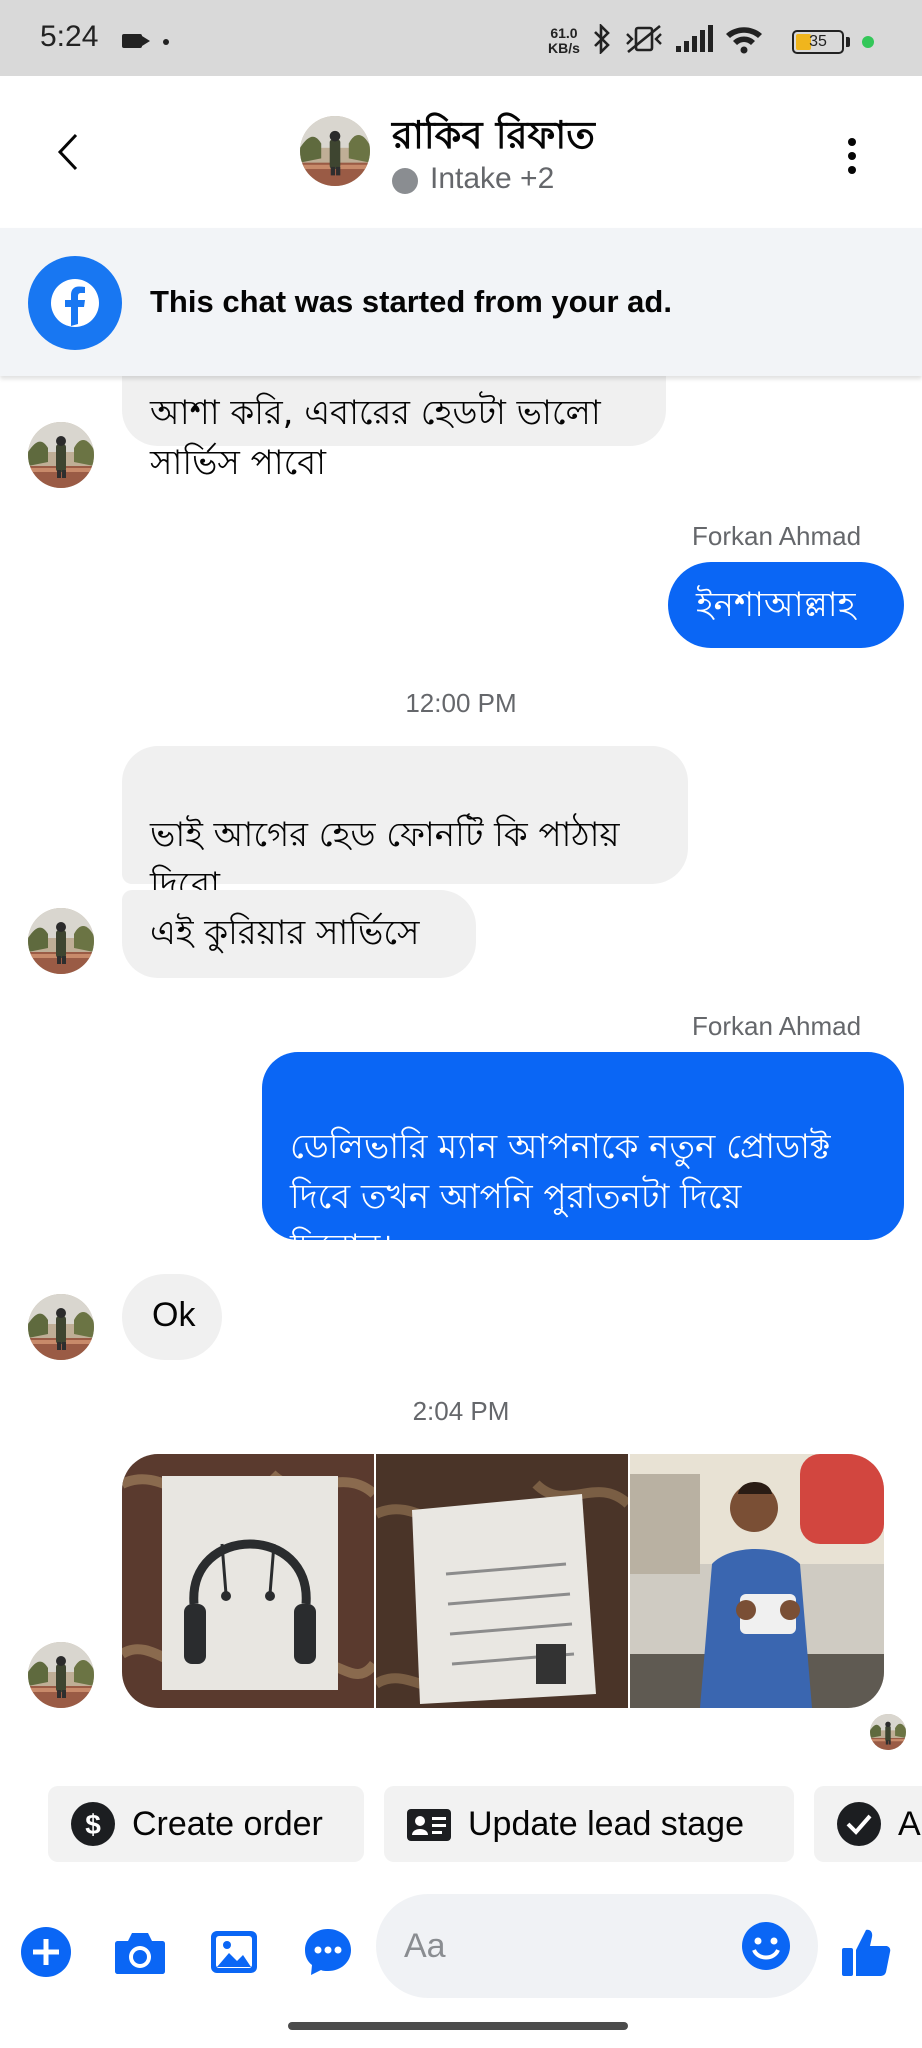 The height and width of the screenshot is (2048, 922). I want to click on message-text: এই কুরিয়ার সার্ভিসে, so click(285, 933).